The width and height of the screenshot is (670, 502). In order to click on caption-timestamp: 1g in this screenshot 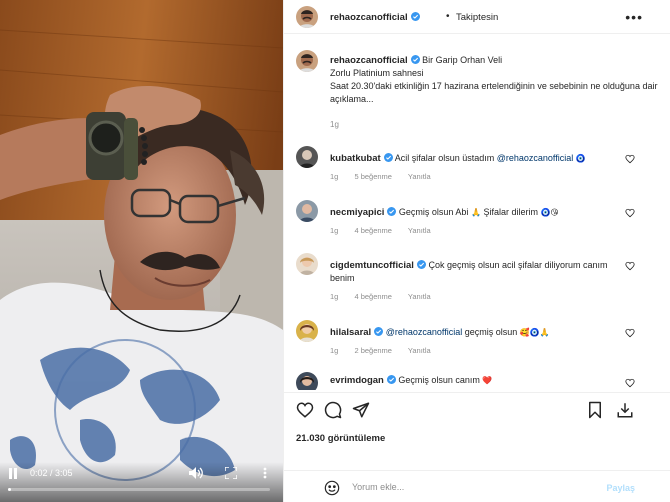, I will do `click(334, 124)`.